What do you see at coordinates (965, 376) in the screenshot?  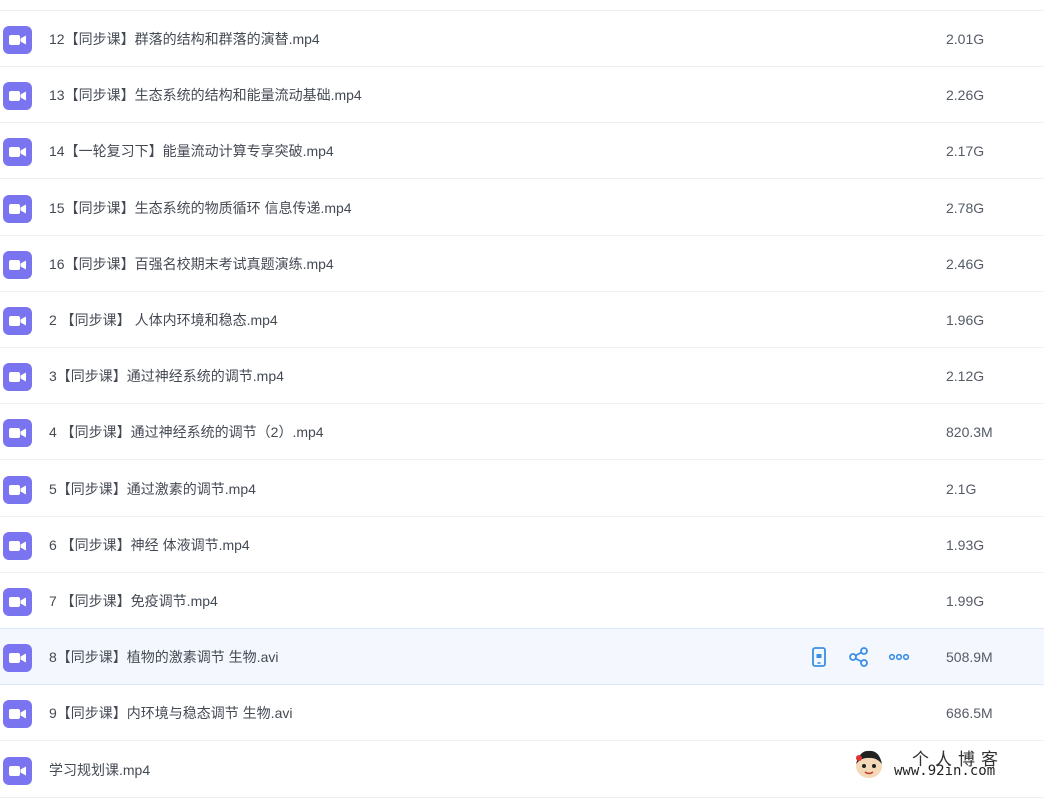 I see `file-size: 2.12G` at bounding box center [965, 376].